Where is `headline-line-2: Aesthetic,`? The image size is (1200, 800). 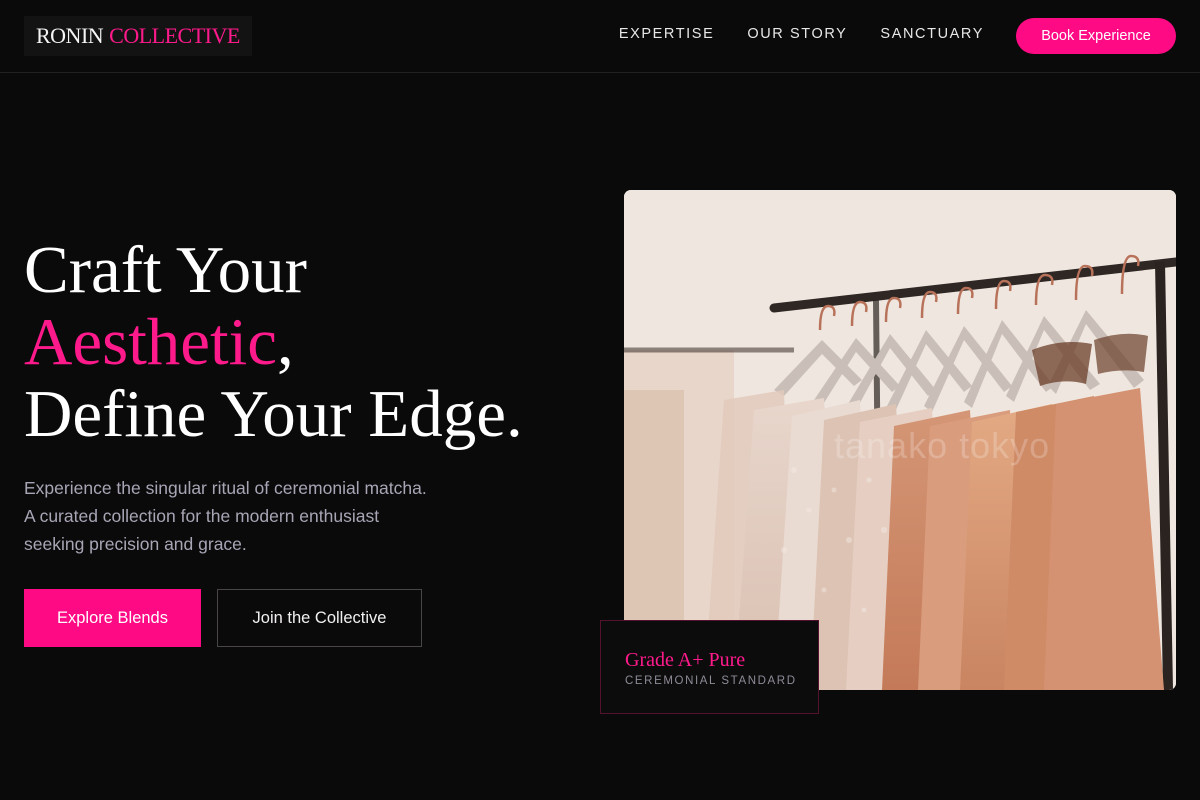 headline-line-2: Aesthetic, is located at coordinates (273, 342).